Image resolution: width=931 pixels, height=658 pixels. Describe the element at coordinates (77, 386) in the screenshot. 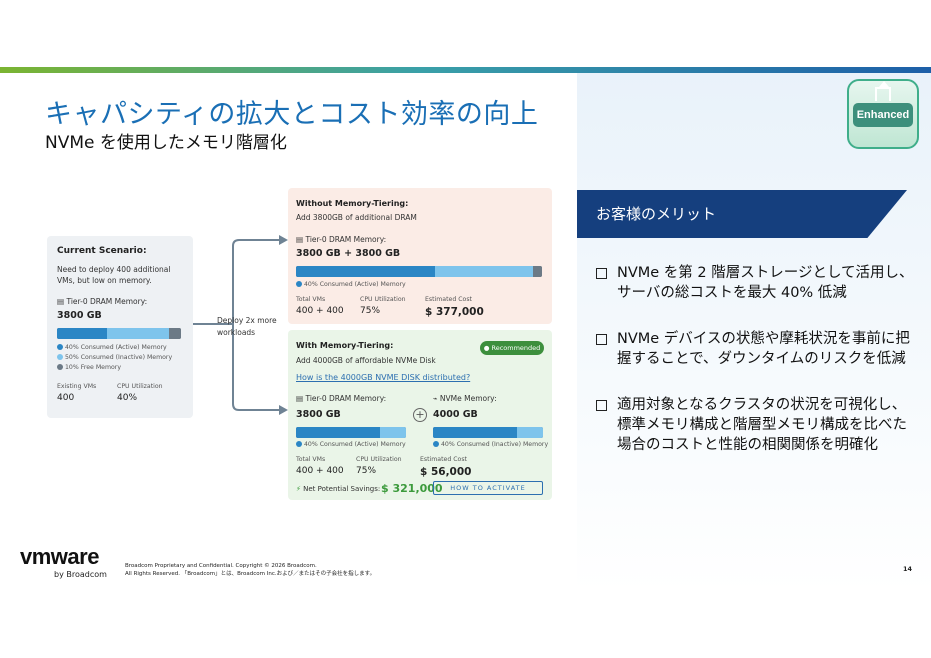

I see `stat-label: Existing VMs` at that location.